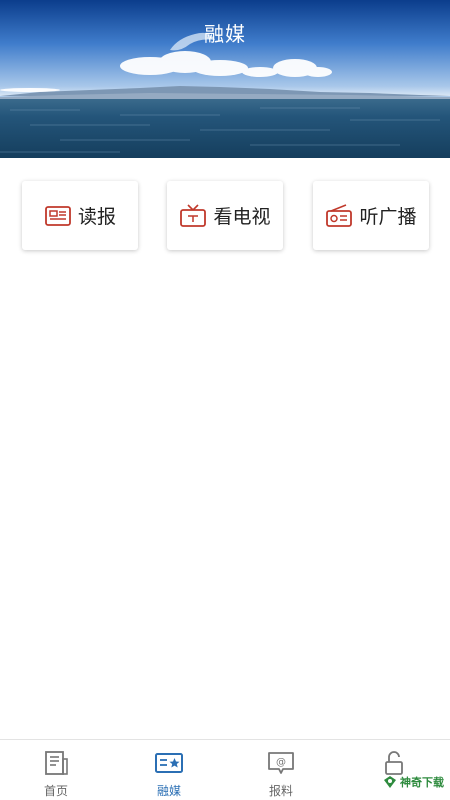 The image size is (450, 800). Describe the element at coordinates (193, 216) in the screenshot. I see `tv-icon` at that location.